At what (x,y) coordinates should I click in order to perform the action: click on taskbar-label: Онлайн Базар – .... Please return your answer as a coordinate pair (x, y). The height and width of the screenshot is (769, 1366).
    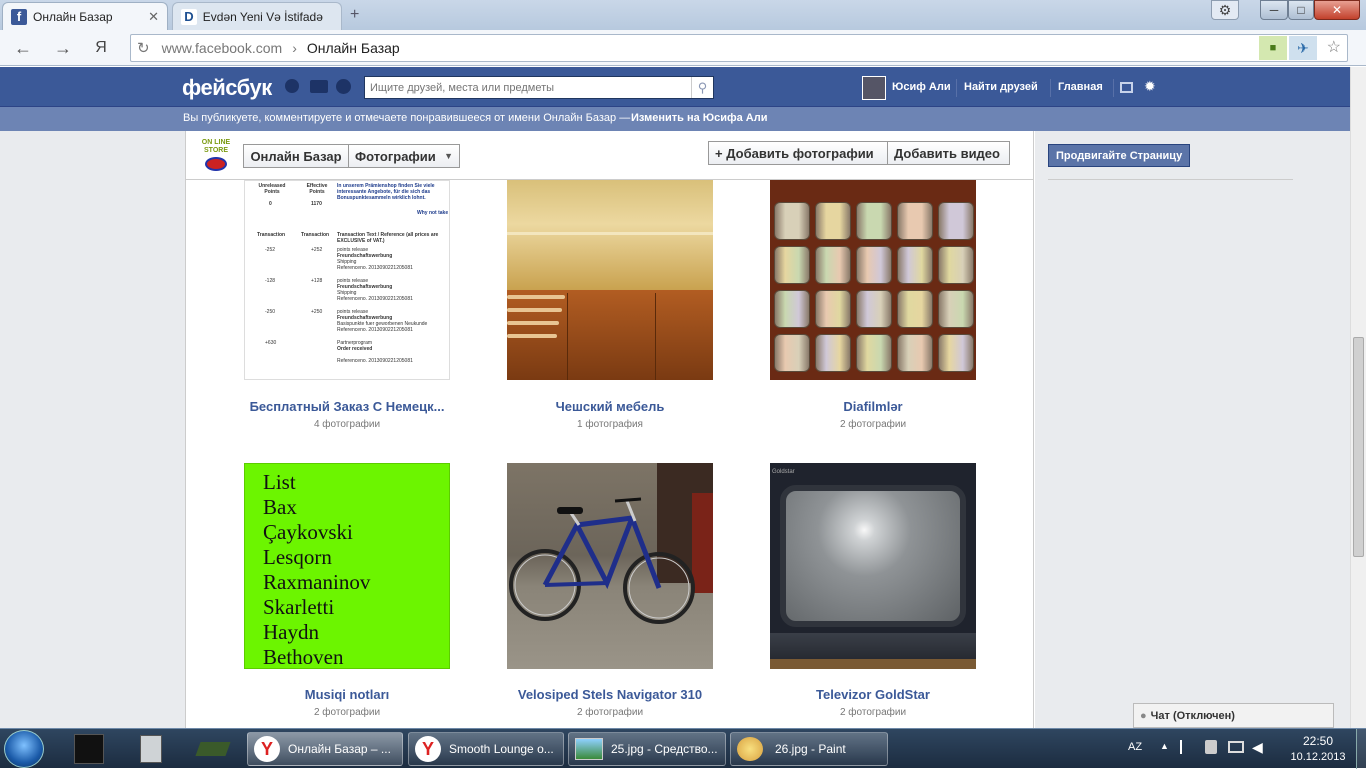
    Looking at the image, I should click on (339, 749).